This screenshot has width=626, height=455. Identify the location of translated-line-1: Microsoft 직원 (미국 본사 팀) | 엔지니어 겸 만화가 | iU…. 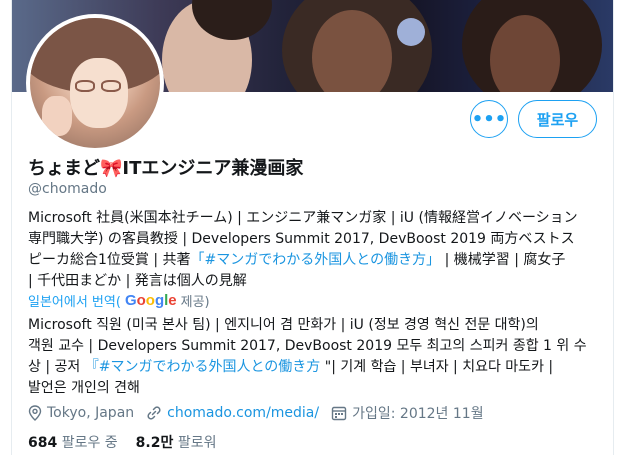
(283, 325).